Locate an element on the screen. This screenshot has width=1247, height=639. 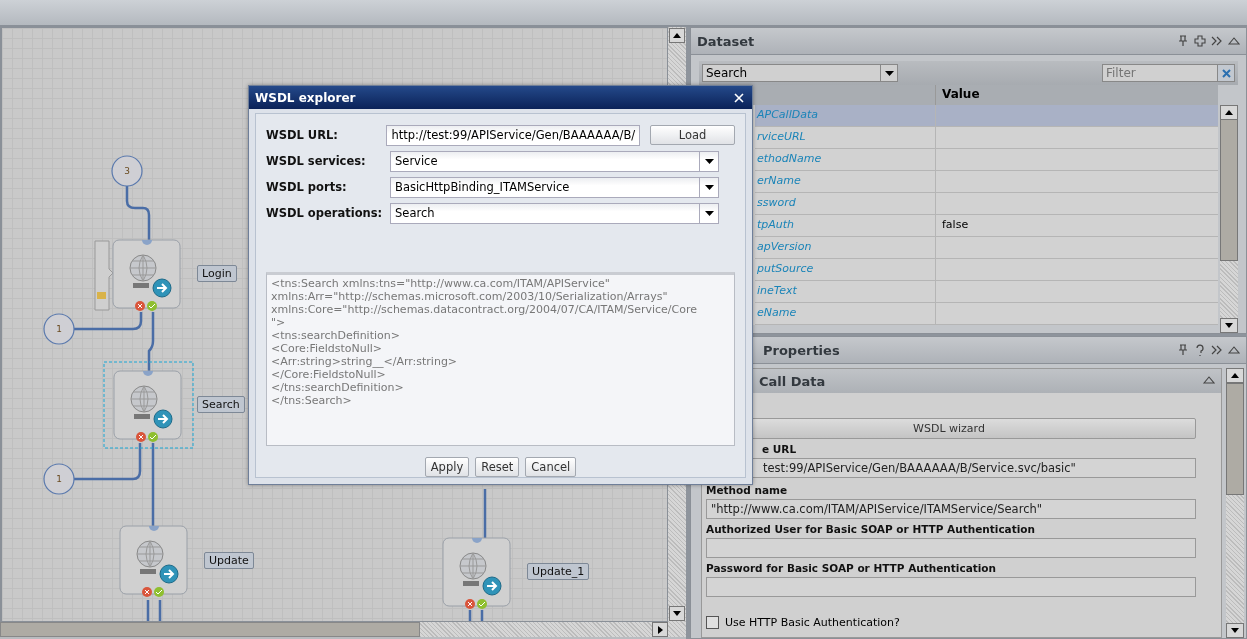
dialog-button: Reset is located at coordinates (497, 467).